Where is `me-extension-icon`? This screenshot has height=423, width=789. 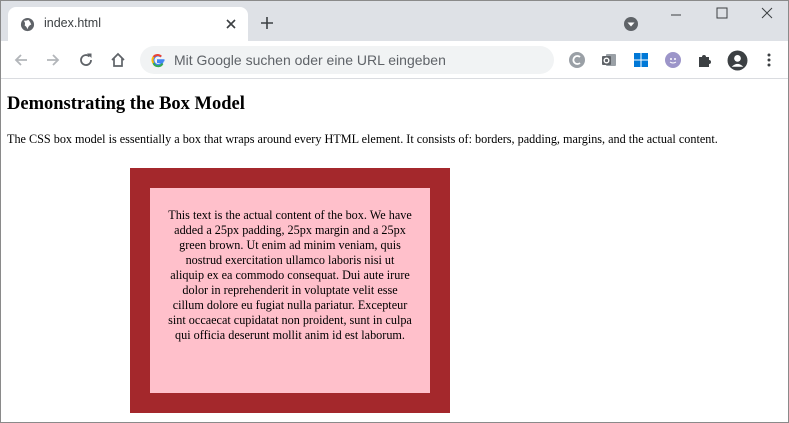
me-extension-icon is located at coordinates (673, 60).